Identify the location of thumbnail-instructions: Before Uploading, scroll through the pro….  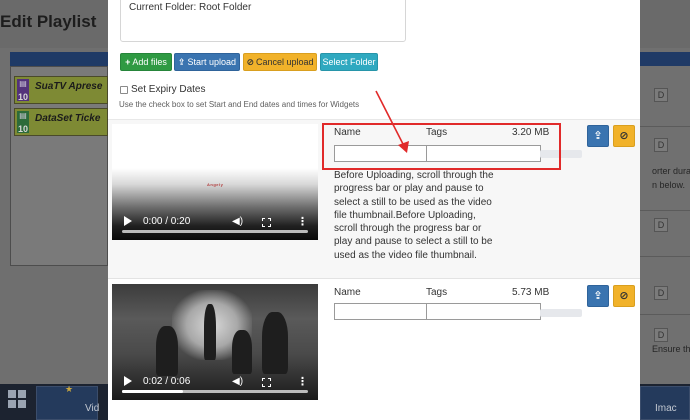
(414, 215).